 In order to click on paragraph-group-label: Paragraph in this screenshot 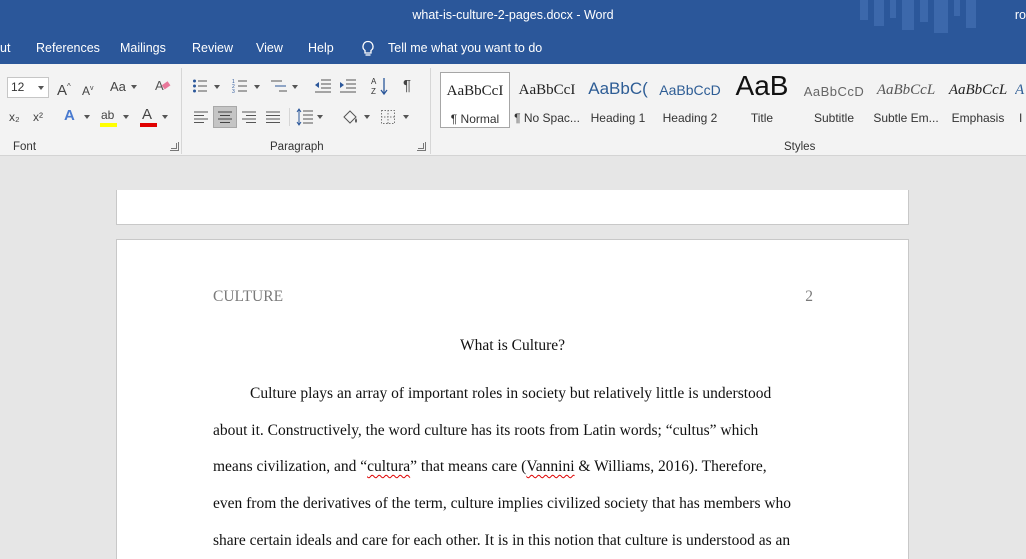, I will do `click(297, 147)`.